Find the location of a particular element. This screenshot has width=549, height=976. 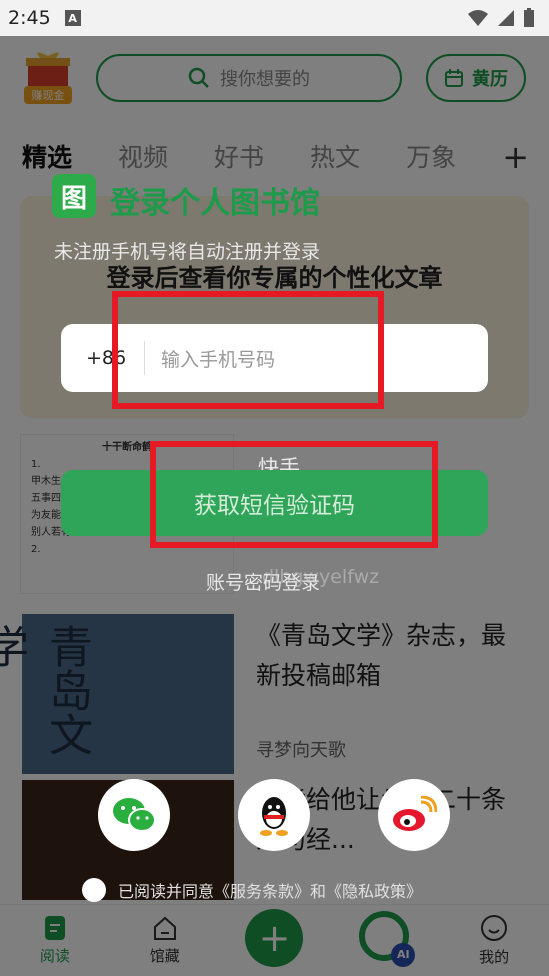

wechat-icon is located at coordinates (134, 815).